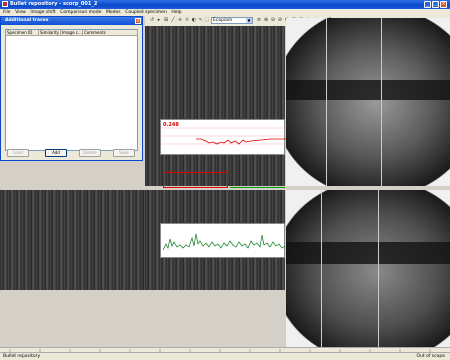  What do you see at coordinates (7, 12) in the screenshot?
I see `menu-file: File` at bounding box center [7, 12].